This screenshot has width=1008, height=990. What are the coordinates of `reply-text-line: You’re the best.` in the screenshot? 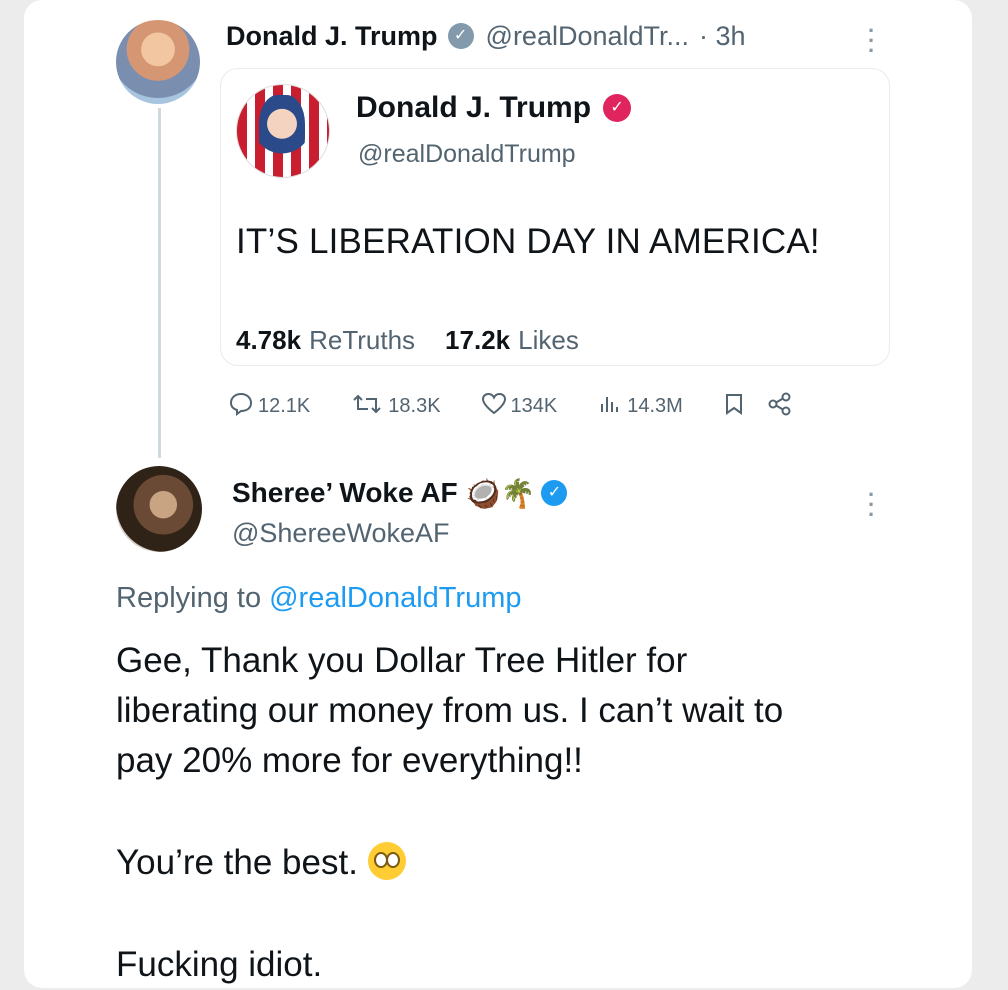 It's located at (261, 863).